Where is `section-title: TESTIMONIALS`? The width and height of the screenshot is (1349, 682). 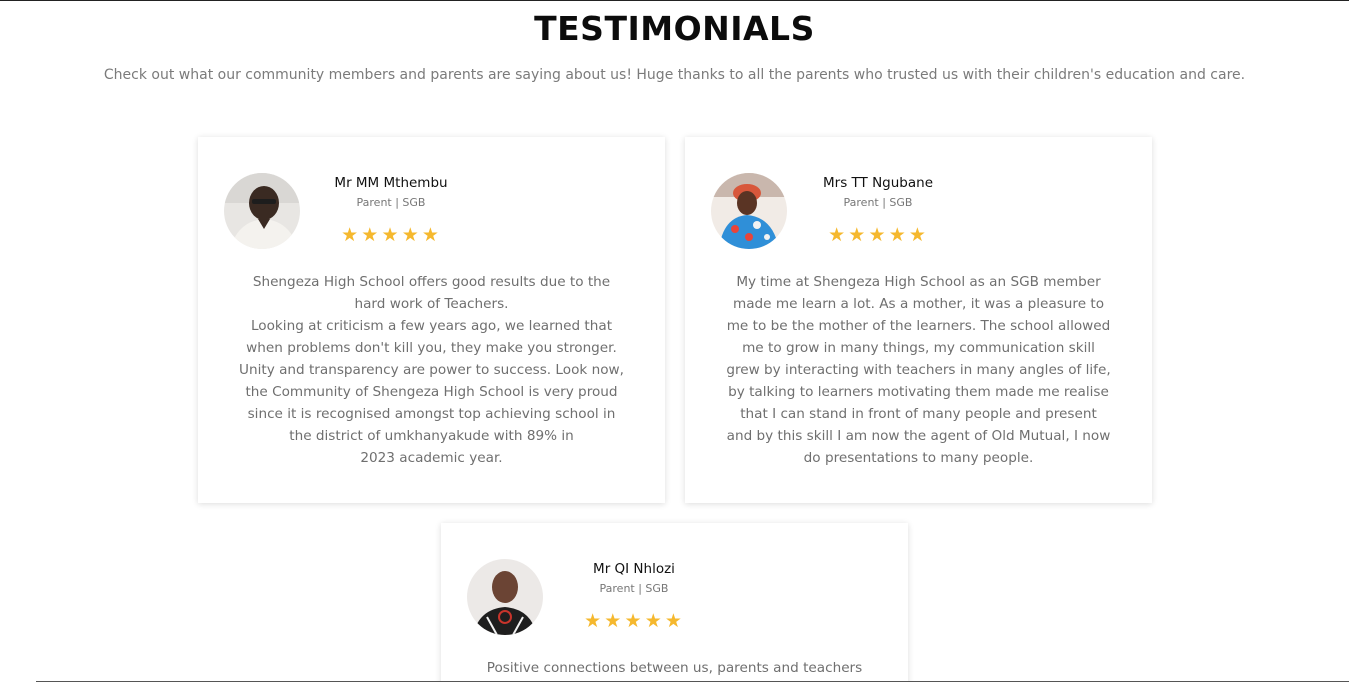
section-title: TESTIMONIALS is located at coordinates (674, 28).